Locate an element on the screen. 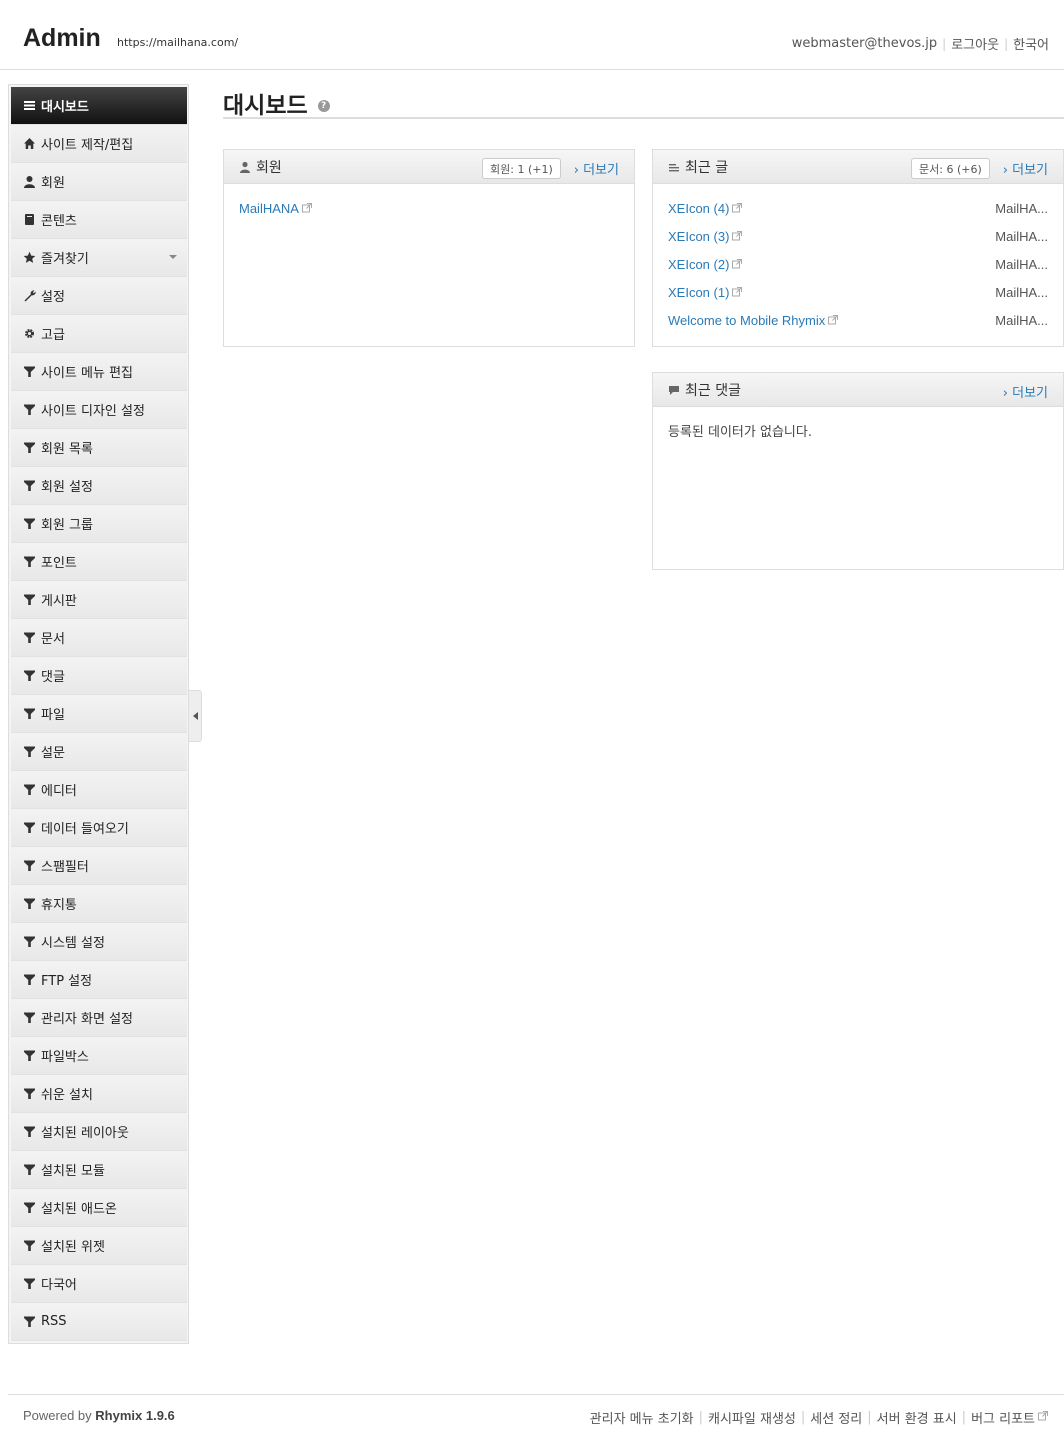 This screenshot has height=1445, width=1064. account-email-link: webmaster@thevos.jp is located at coordinates (864, 43).